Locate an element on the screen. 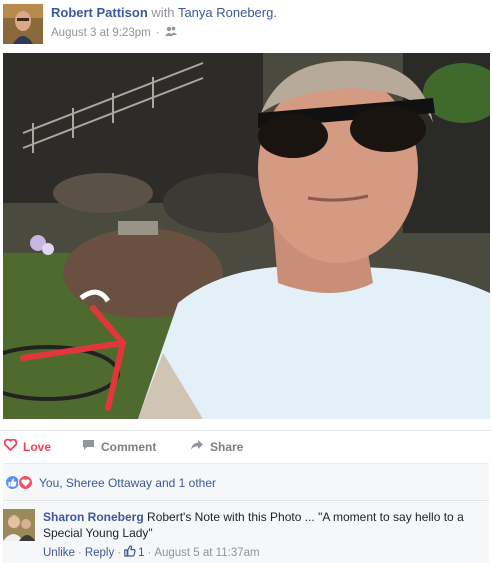 The width and height of the screenshot is (492, 563). reaction-icons is located at coordinates (19, 482).